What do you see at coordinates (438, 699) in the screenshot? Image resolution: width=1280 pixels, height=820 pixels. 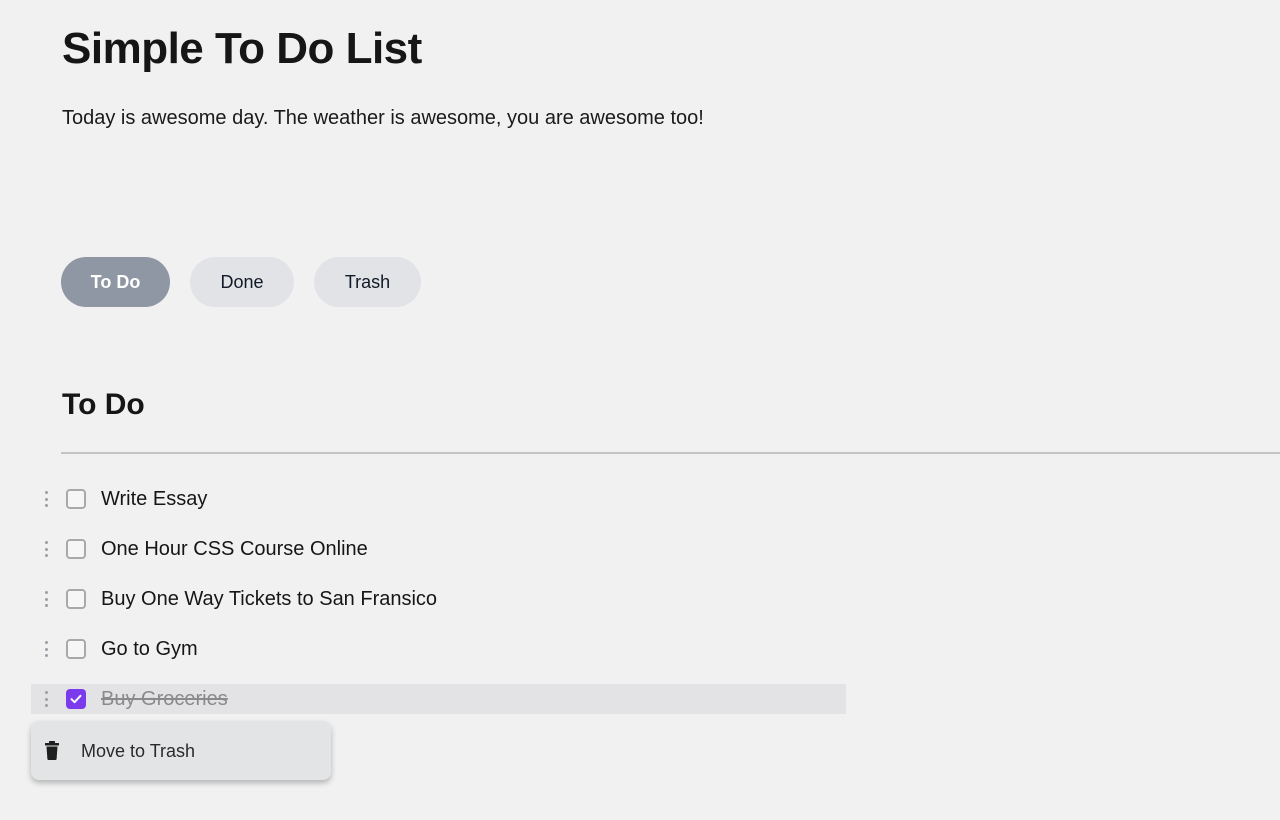 I see `task-item-selected: Buy Groceries` at bounding box center [438, 699].